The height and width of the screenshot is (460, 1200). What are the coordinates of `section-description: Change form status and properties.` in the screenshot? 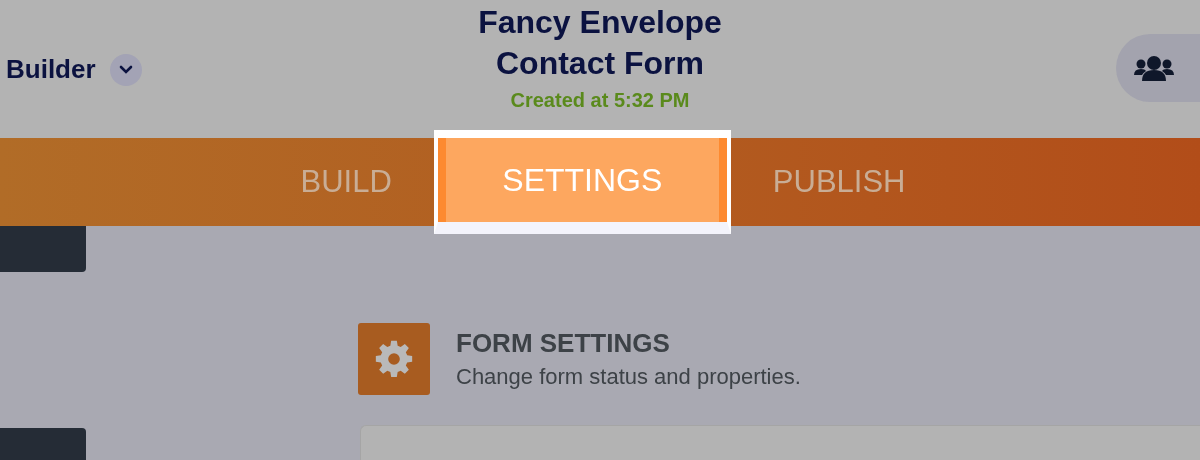 It's located at (628, 377).